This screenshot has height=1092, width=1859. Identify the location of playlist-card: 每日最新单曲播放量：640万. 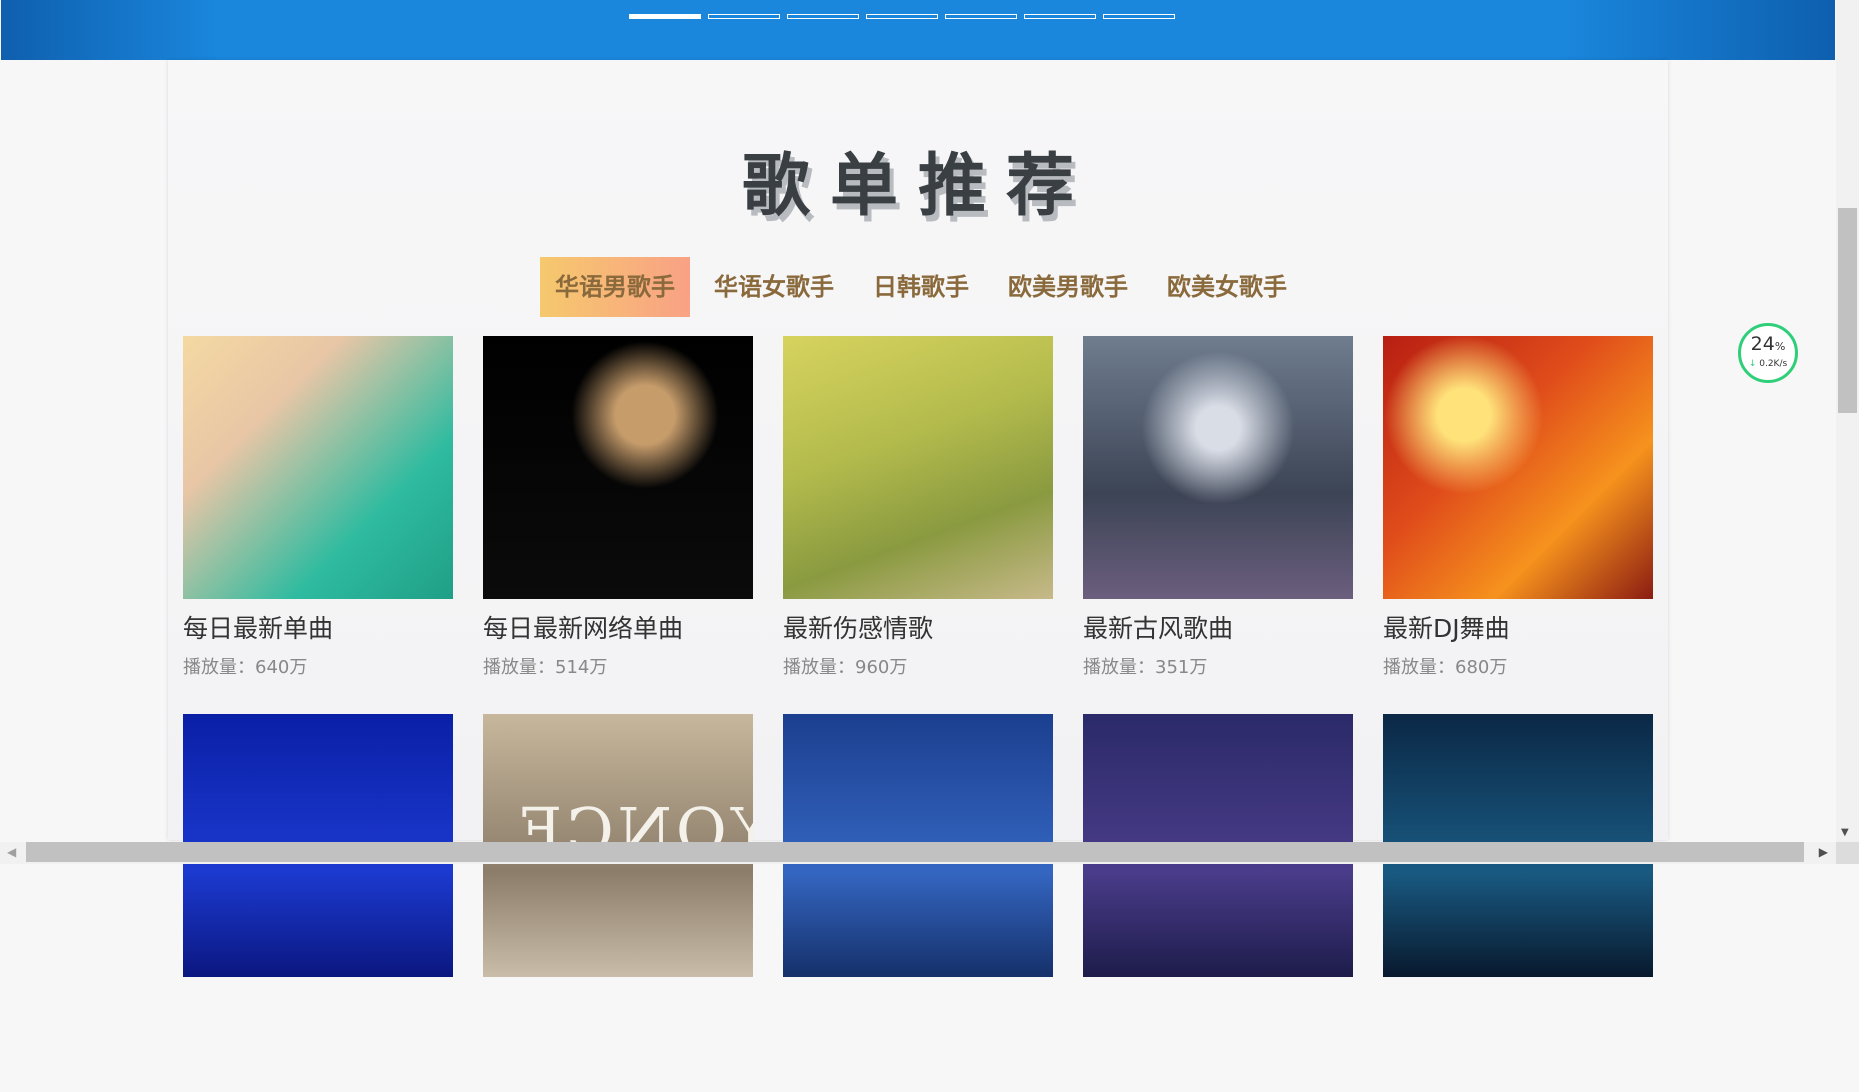
(318, 525).